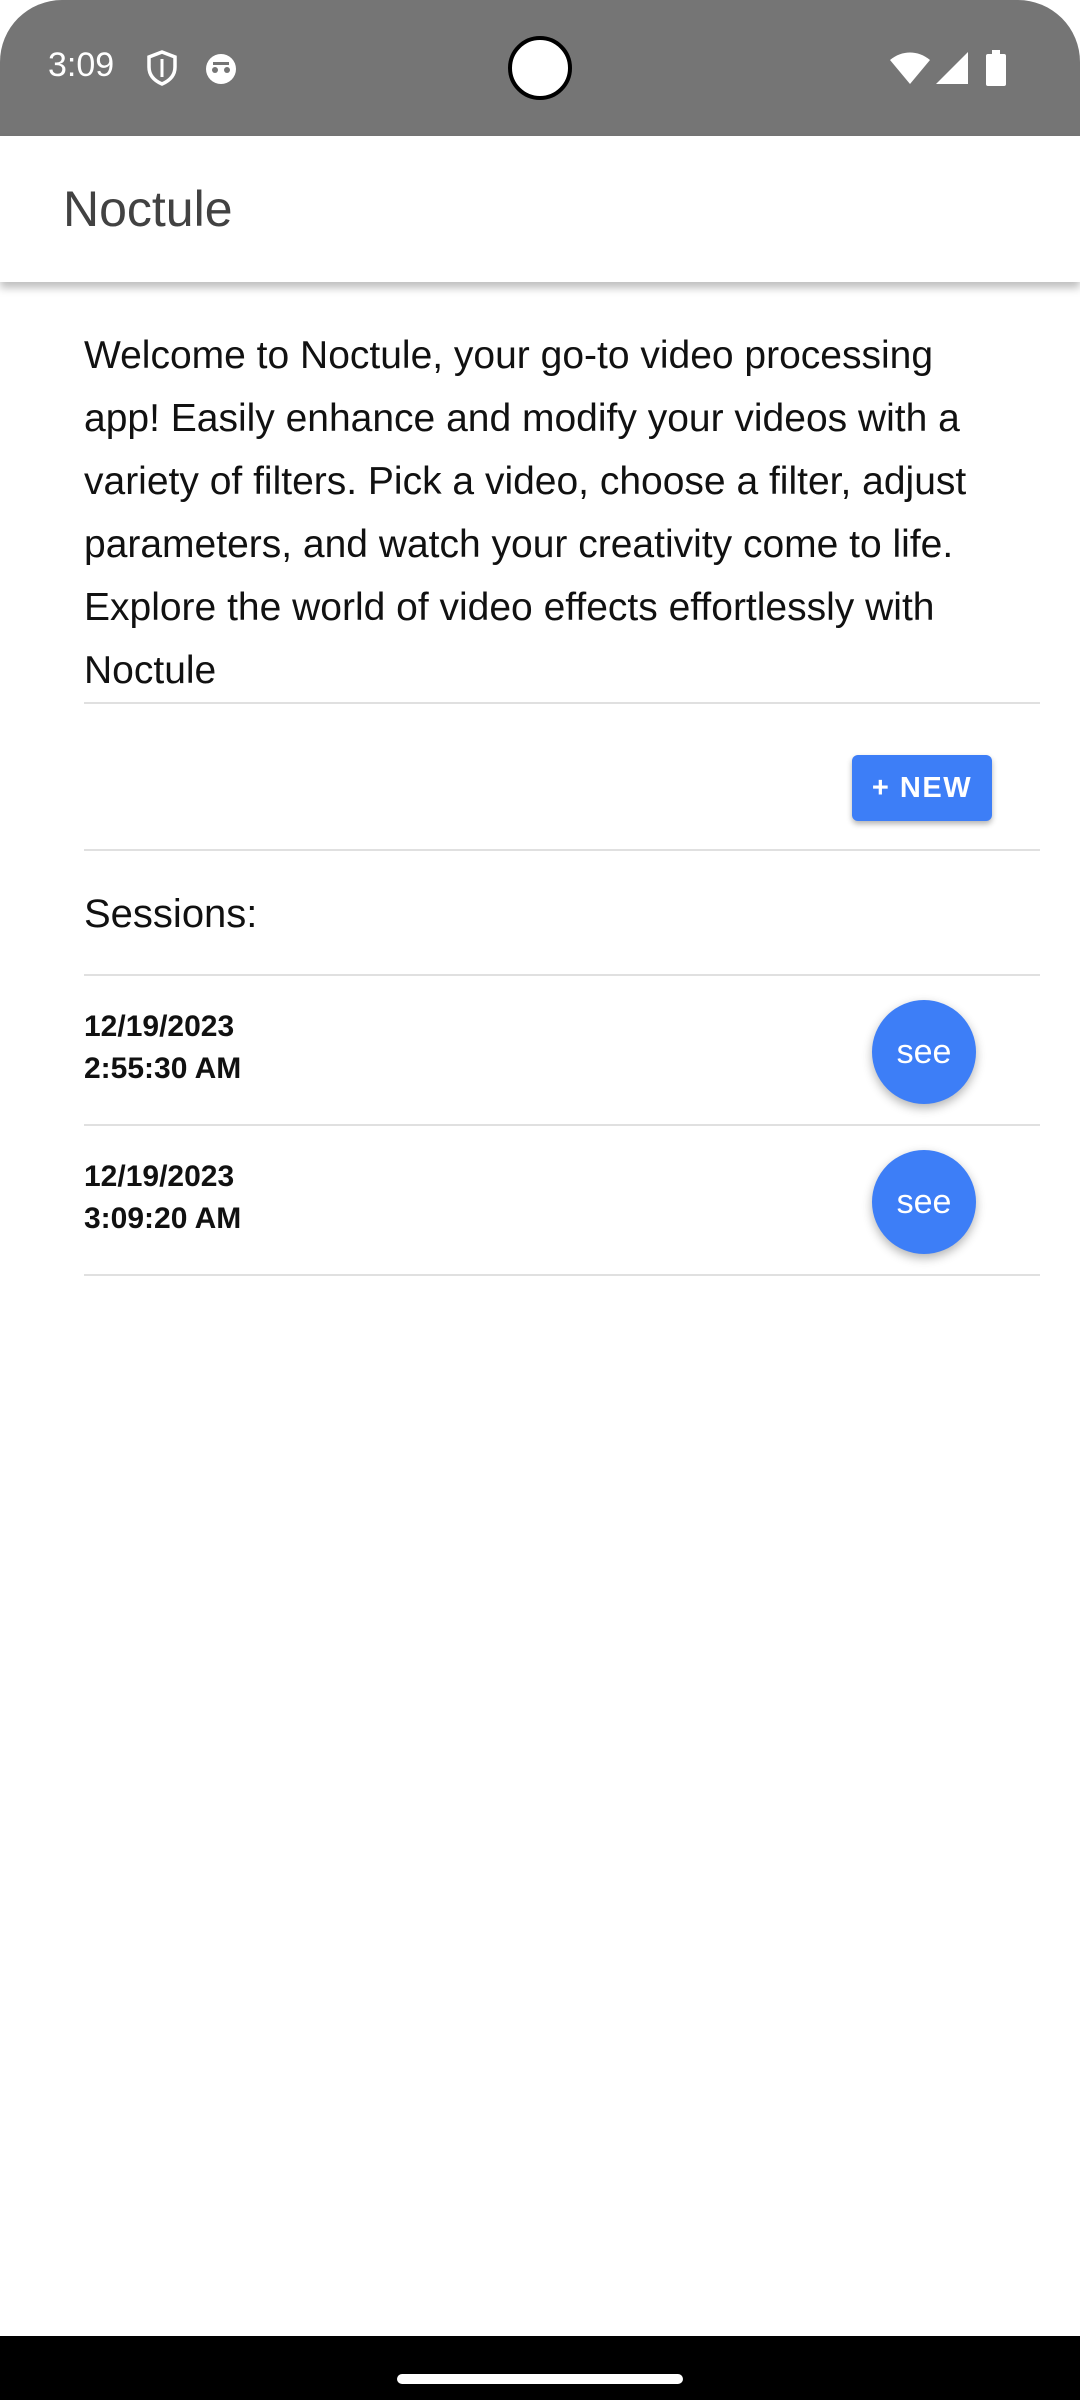 Image resolution: width=1080 pixels, height=2400 pixels. What do you see at coordinates (171, 914) in the screenshot?
I see `sessions-label: Sessions:` at bounding box center [171, 914].